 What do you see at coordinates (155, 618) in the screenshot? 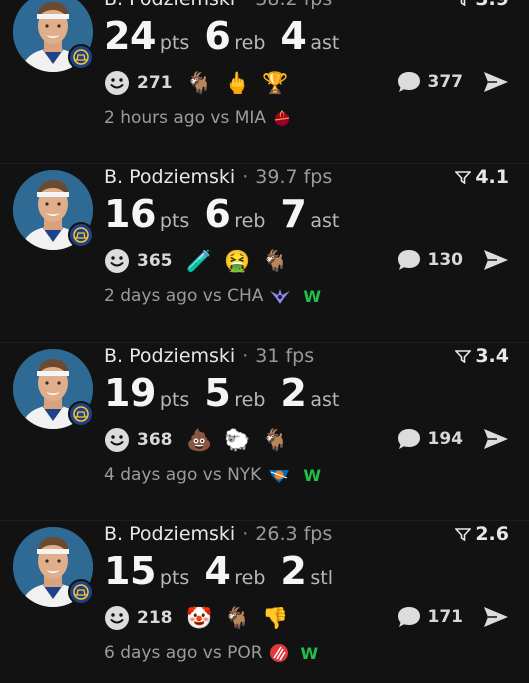
I see `reaction-count: 218` at bounding box center [155, 618].